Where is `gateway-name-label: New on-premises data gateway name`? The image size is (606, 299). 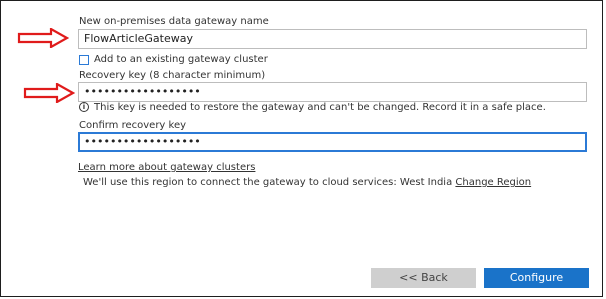
gateway-name-label: New on-premises data gateway name is located at coordinates (174, 21).